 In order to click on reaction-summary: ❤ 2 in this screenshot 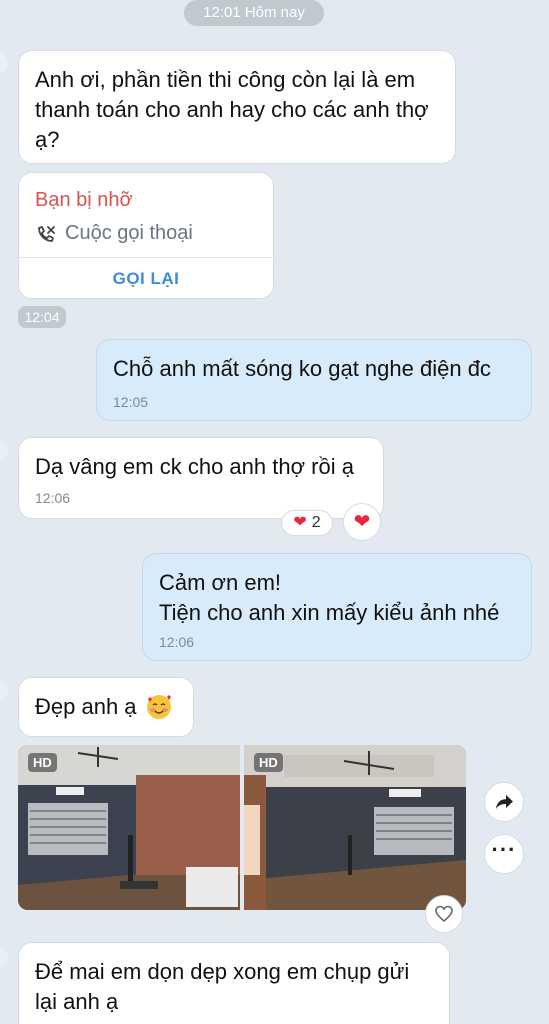, I will do `click(307, 523)`.